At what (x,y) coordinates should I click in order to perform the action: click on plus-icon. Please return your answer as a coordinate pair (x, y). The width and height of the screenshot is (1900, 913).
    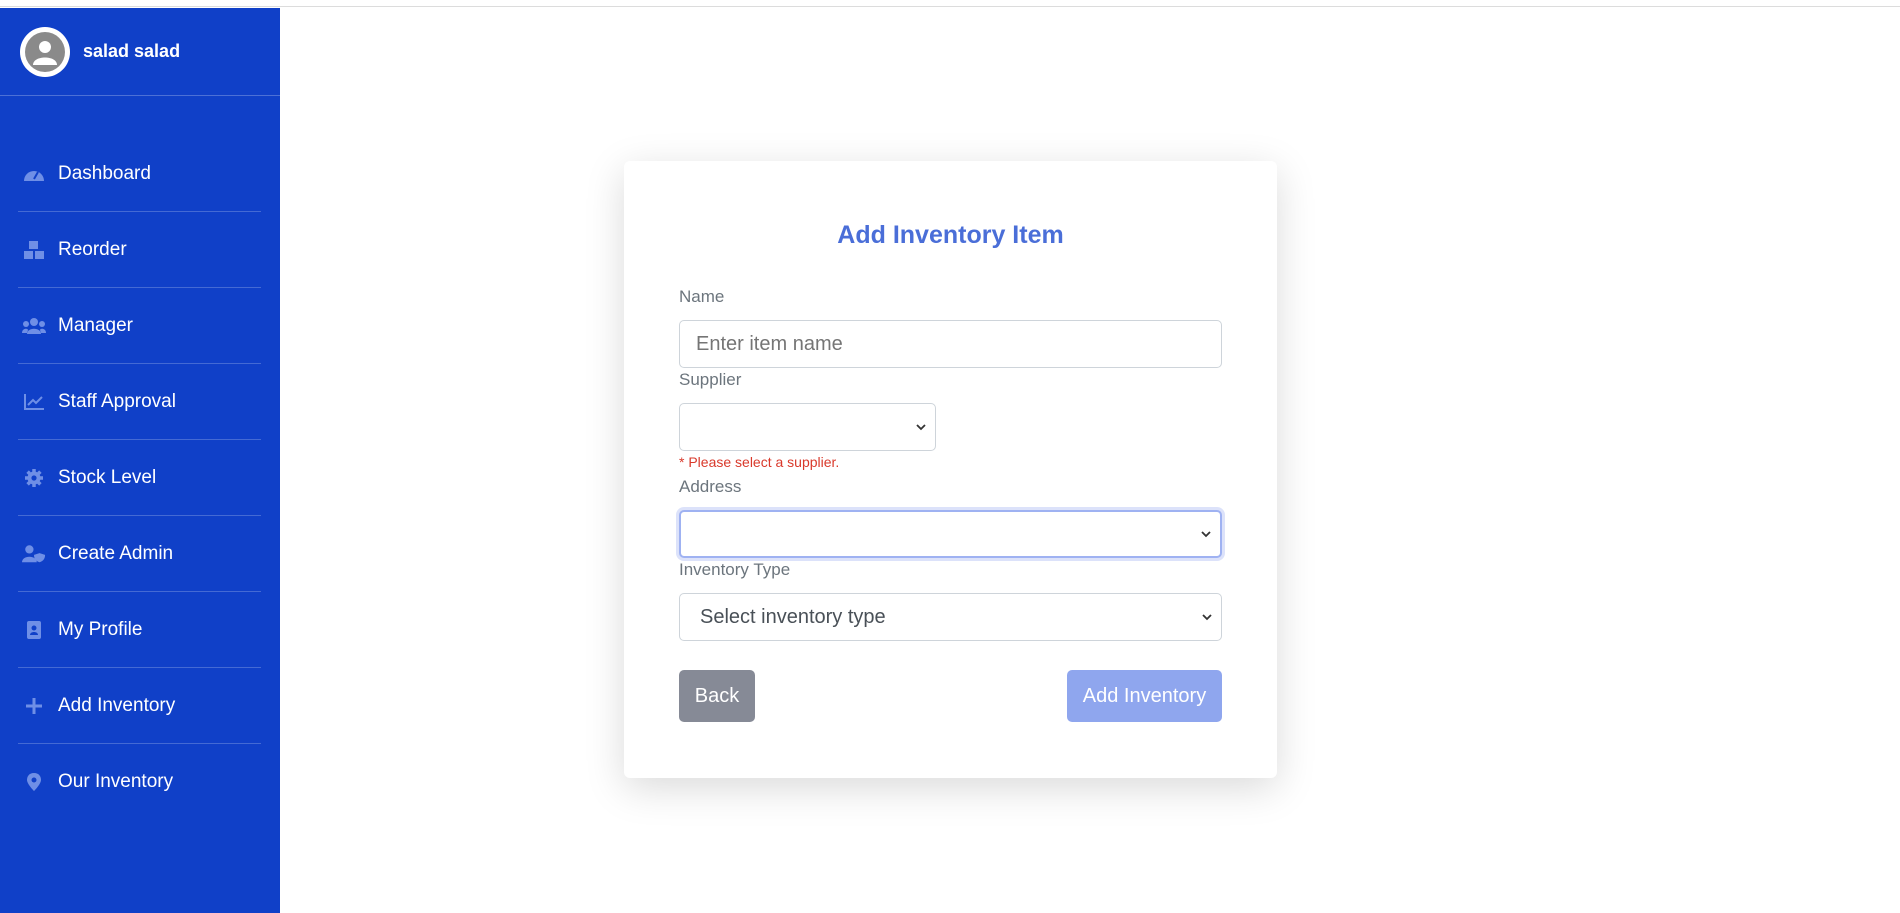
    Looking at the image, I should click on (34, 706).